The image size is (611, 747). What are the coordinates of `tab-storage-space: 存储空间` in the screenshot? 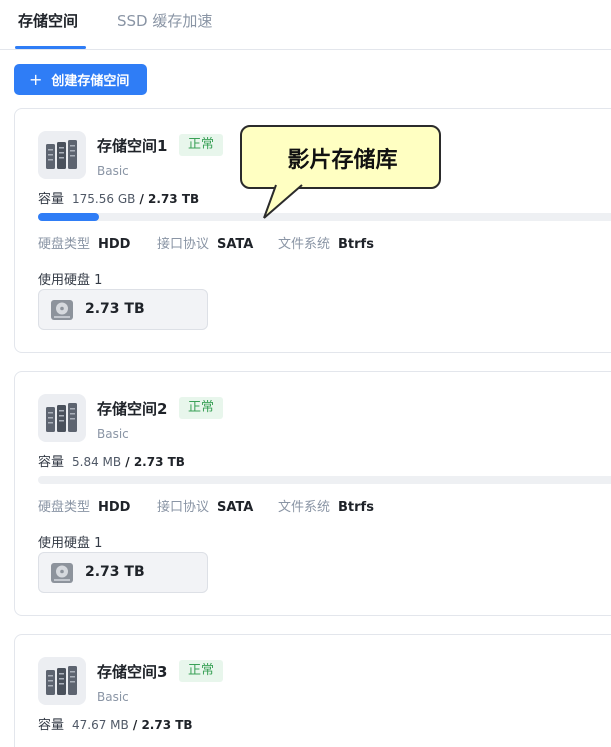 It's located at (48, 20).